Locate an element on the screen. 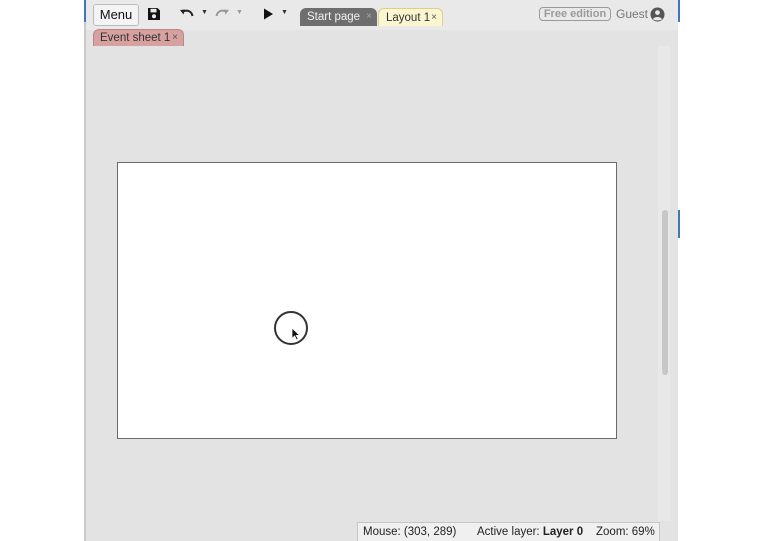 Image resolution: width=763 pixels, height=541 pixels. tab-event-sheet-1: Event sheet 1 × is located at coordinates (138, 37).